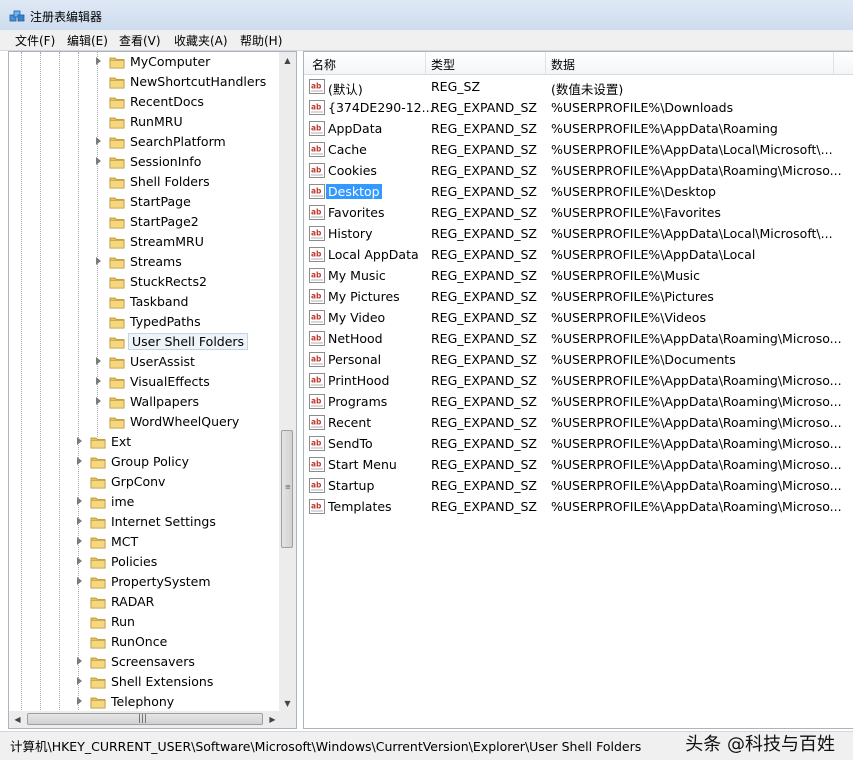  Describe the element at coordinates (187, 102) in the screenshot. I see `tree-item: RecentDocs` at that location.